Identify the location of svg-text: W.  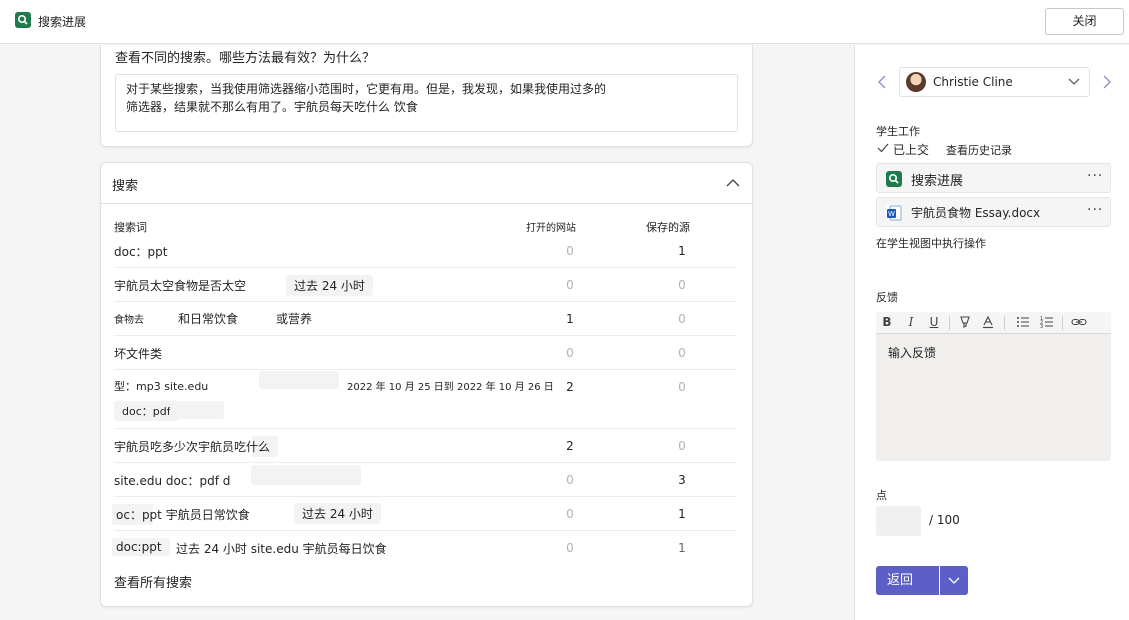
(891, 214).